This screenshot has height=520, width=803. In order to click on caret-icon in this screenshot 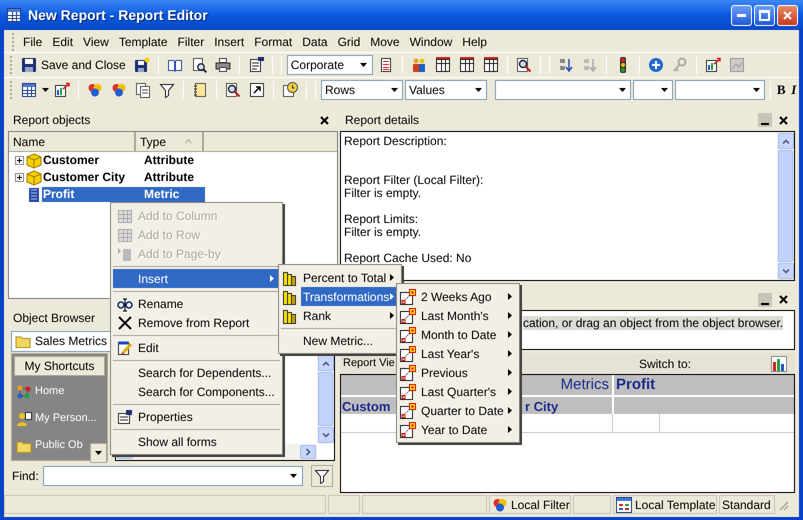, I will do `click(622, 90)`.